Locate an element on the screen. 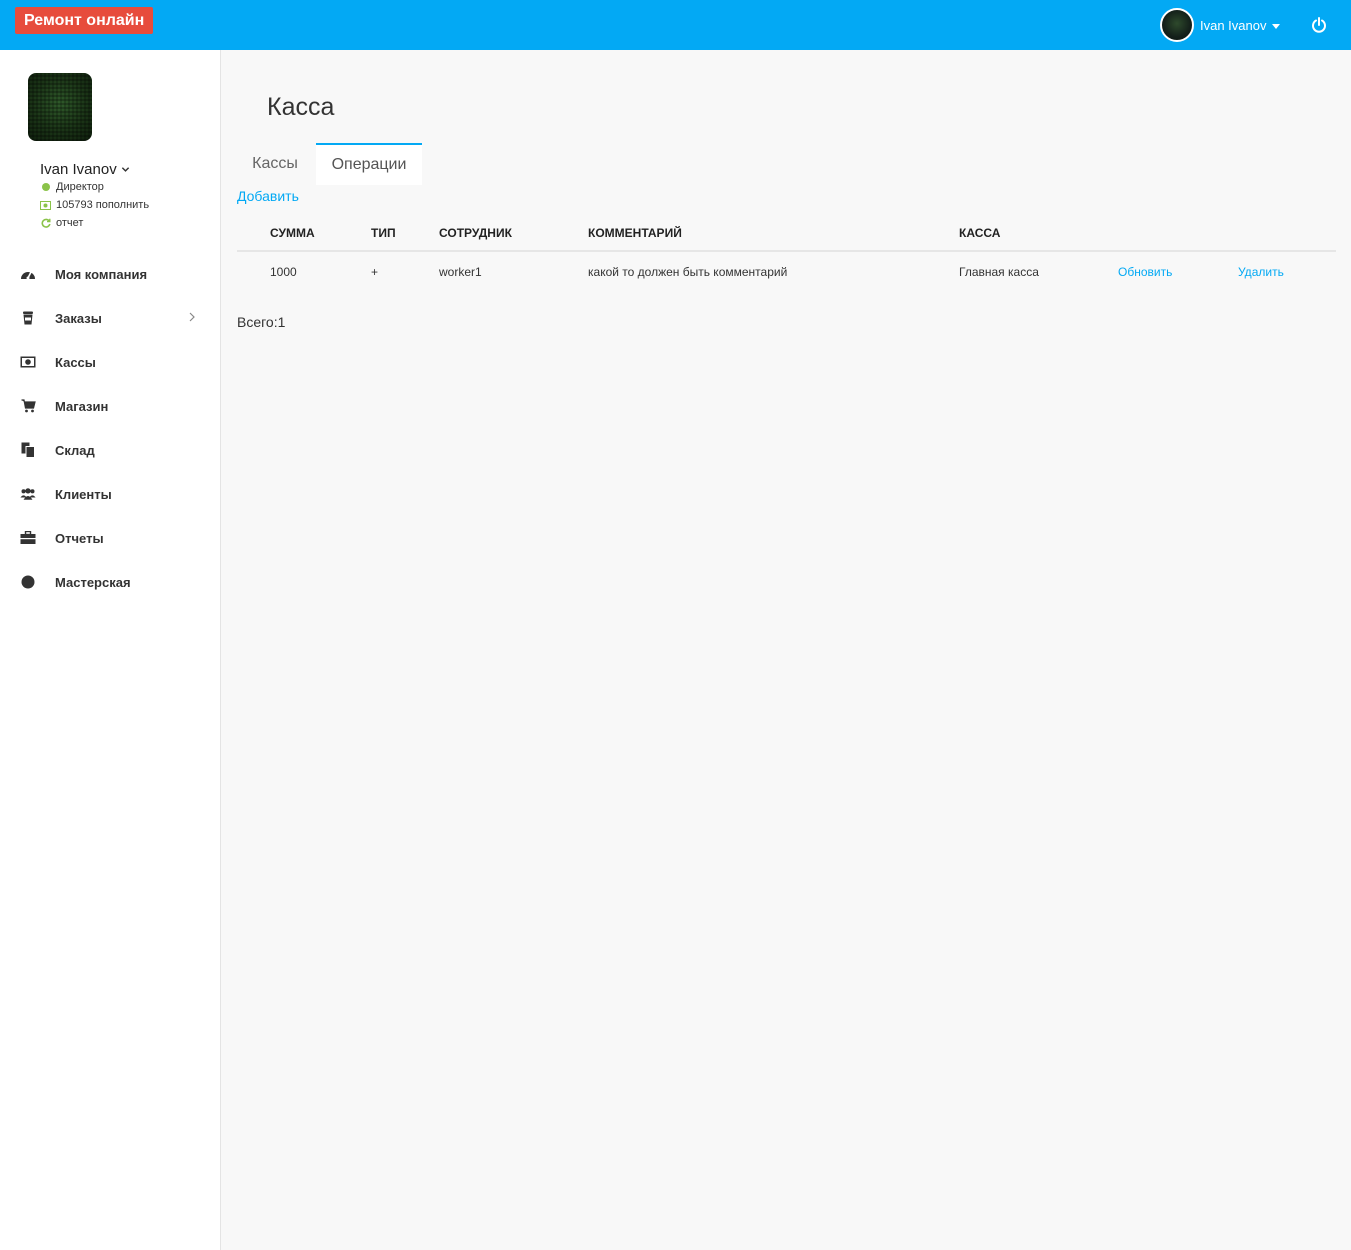  brand-logo: Ремонт онлайн is located at coordinates (84, 20).